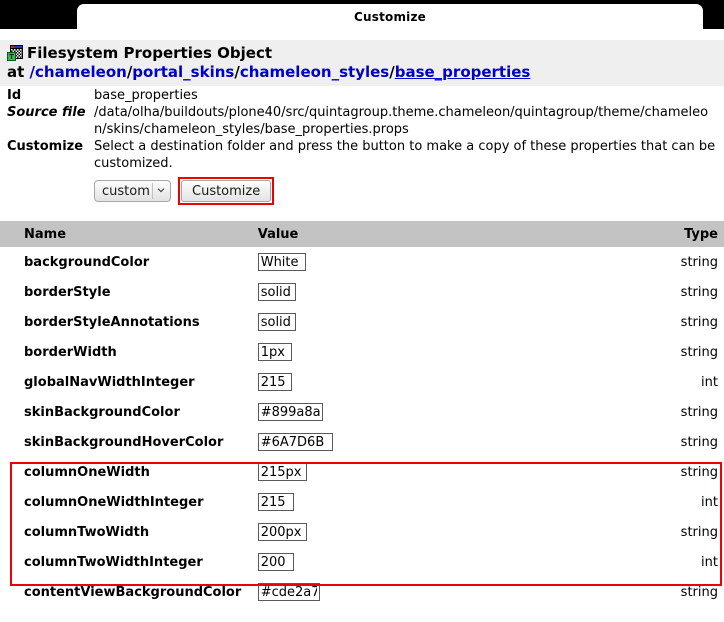 The image size is (724, 622). What do you see at coordinates (129, 234) in the screenshot?
I see `column-header-name: Name` at bounding box center [129, 234].